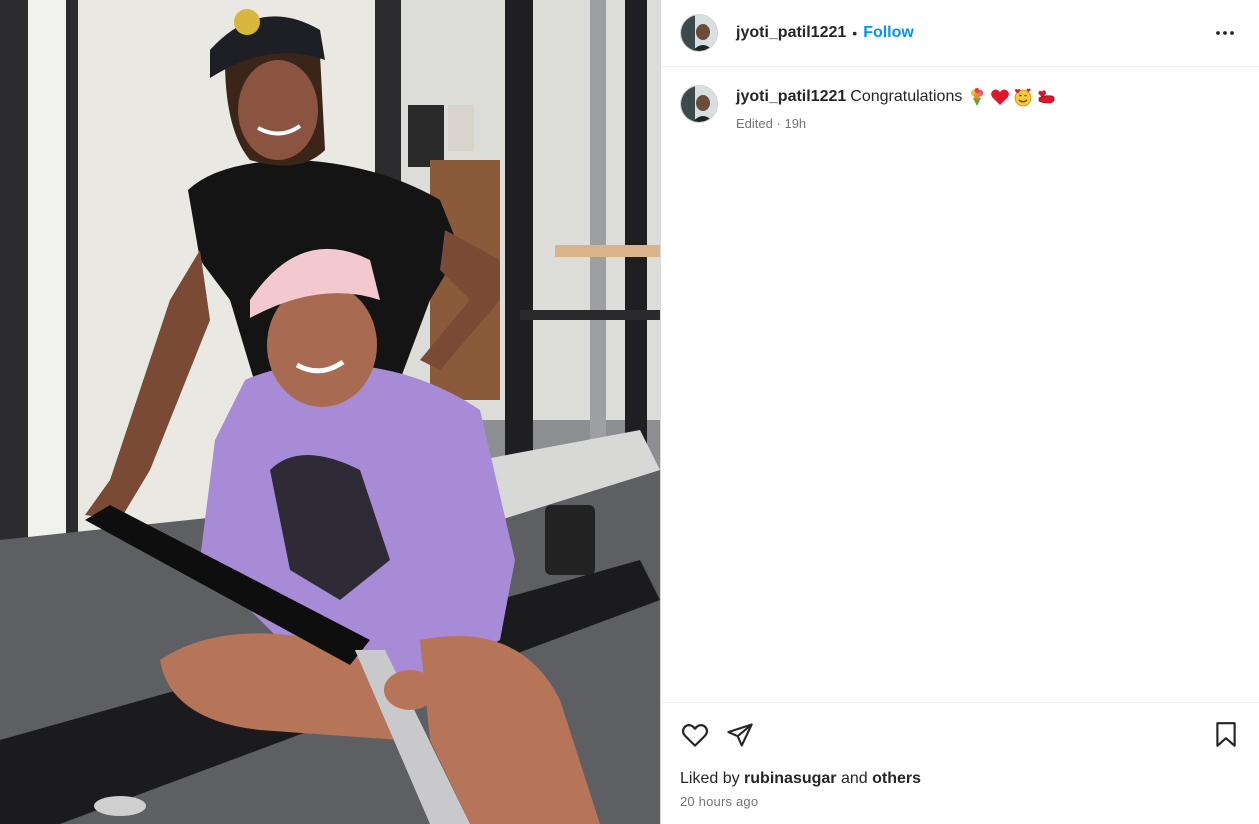  Describe the element at coordinates (1023, 97) in the screenshot. I see `smiling-face-with-hearts-emoji` at that location.